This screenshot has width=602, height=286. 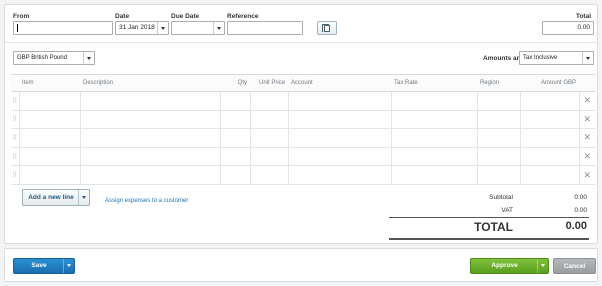 What do you see at coordinates (576, 226) in the screenshot?
I see `total-value-large: 0.00` at bounding box center [576, 226].